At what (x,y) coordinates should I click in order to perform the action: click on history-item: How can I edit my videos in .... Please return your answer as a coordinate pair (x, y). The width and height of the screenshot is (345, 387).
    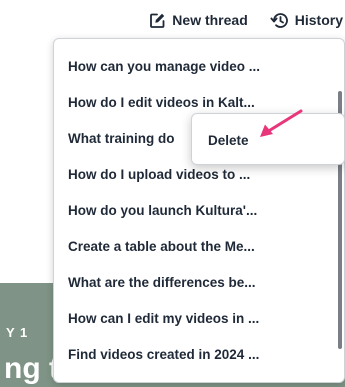
    Looking at the image, I should click on (199, 318).